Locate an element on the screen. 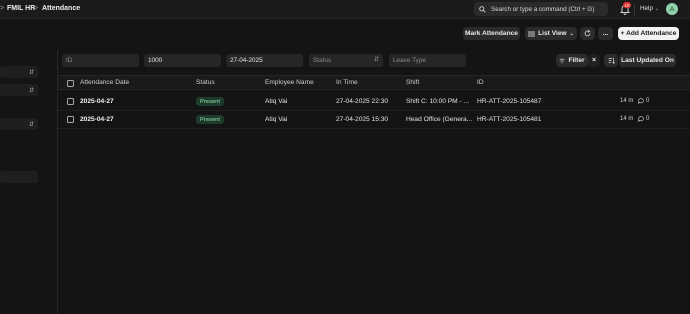 Image resolution: width=690 pixels, height=314 pixels. global-search-input: Search or type a command (Ctrl + G) is located at coordinates (541, 9).